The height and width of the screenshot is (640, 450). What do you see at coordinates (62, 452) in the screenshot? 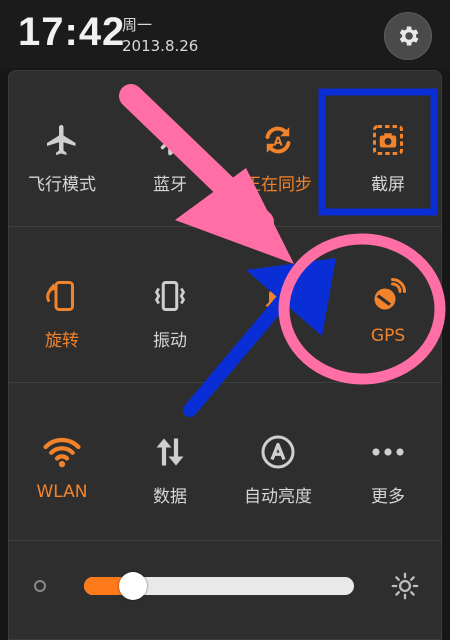
I see `wifi-icon` at bounding box center [62, 452].